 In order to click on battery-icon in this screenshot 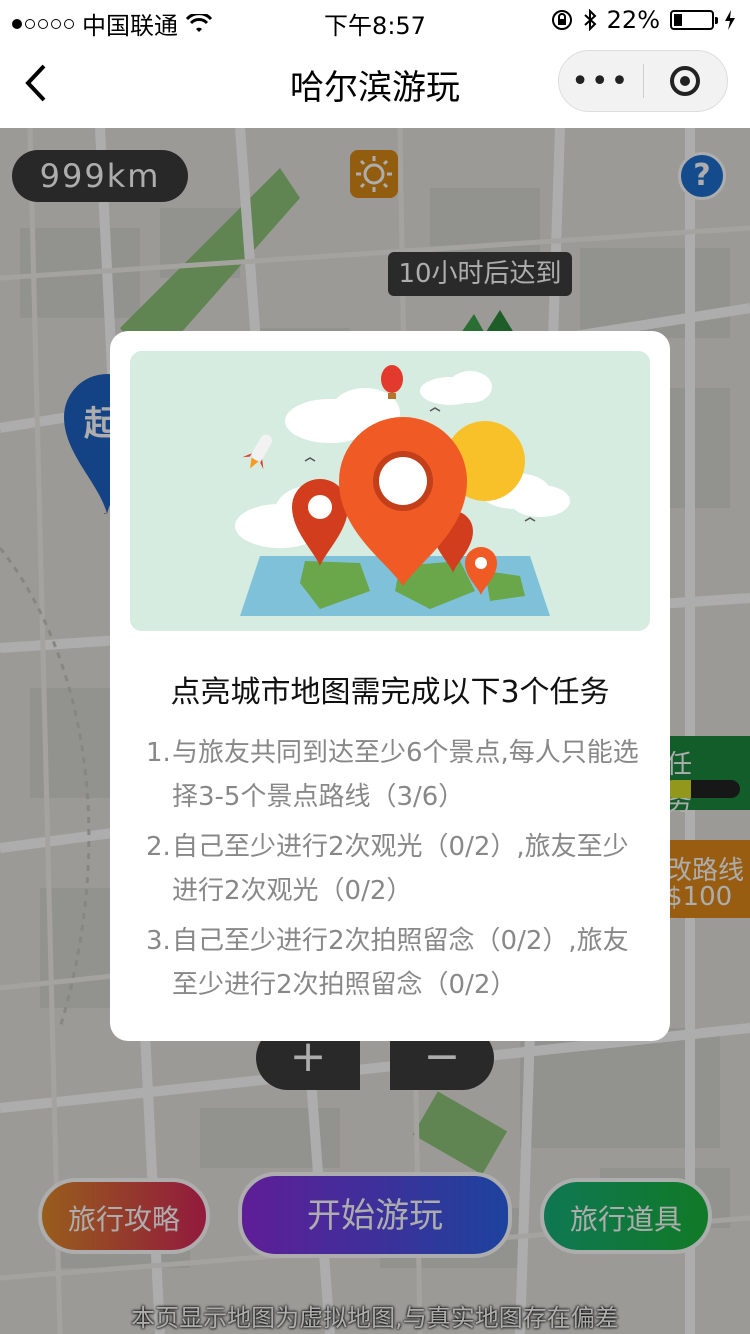, I will do `click(694, 20)`.